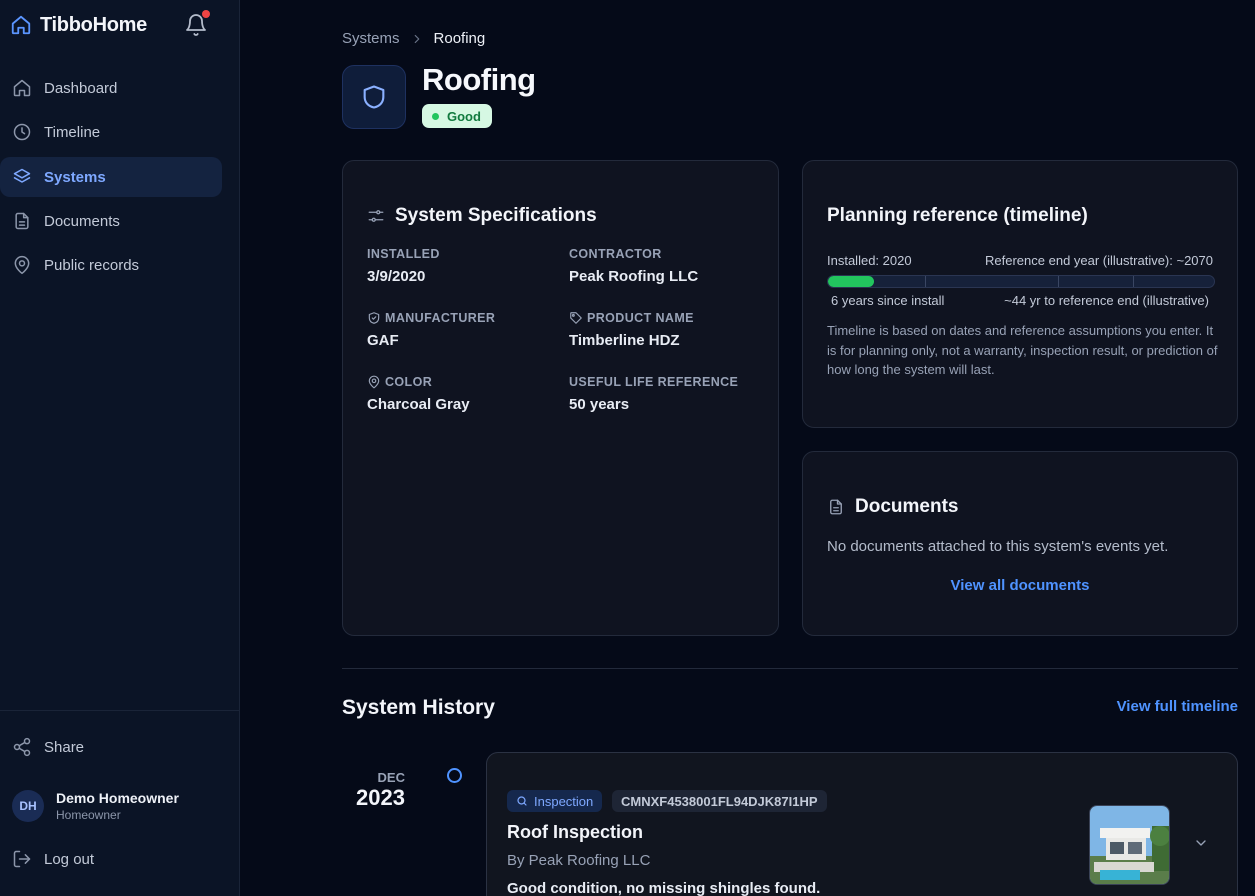 The height and width of the screenshot is (896, 1255). What do you see at coordinates (640, 318) in the screenshot?
I see `spec-label: PRODUCT NAME` at bounding box center [640, 318].